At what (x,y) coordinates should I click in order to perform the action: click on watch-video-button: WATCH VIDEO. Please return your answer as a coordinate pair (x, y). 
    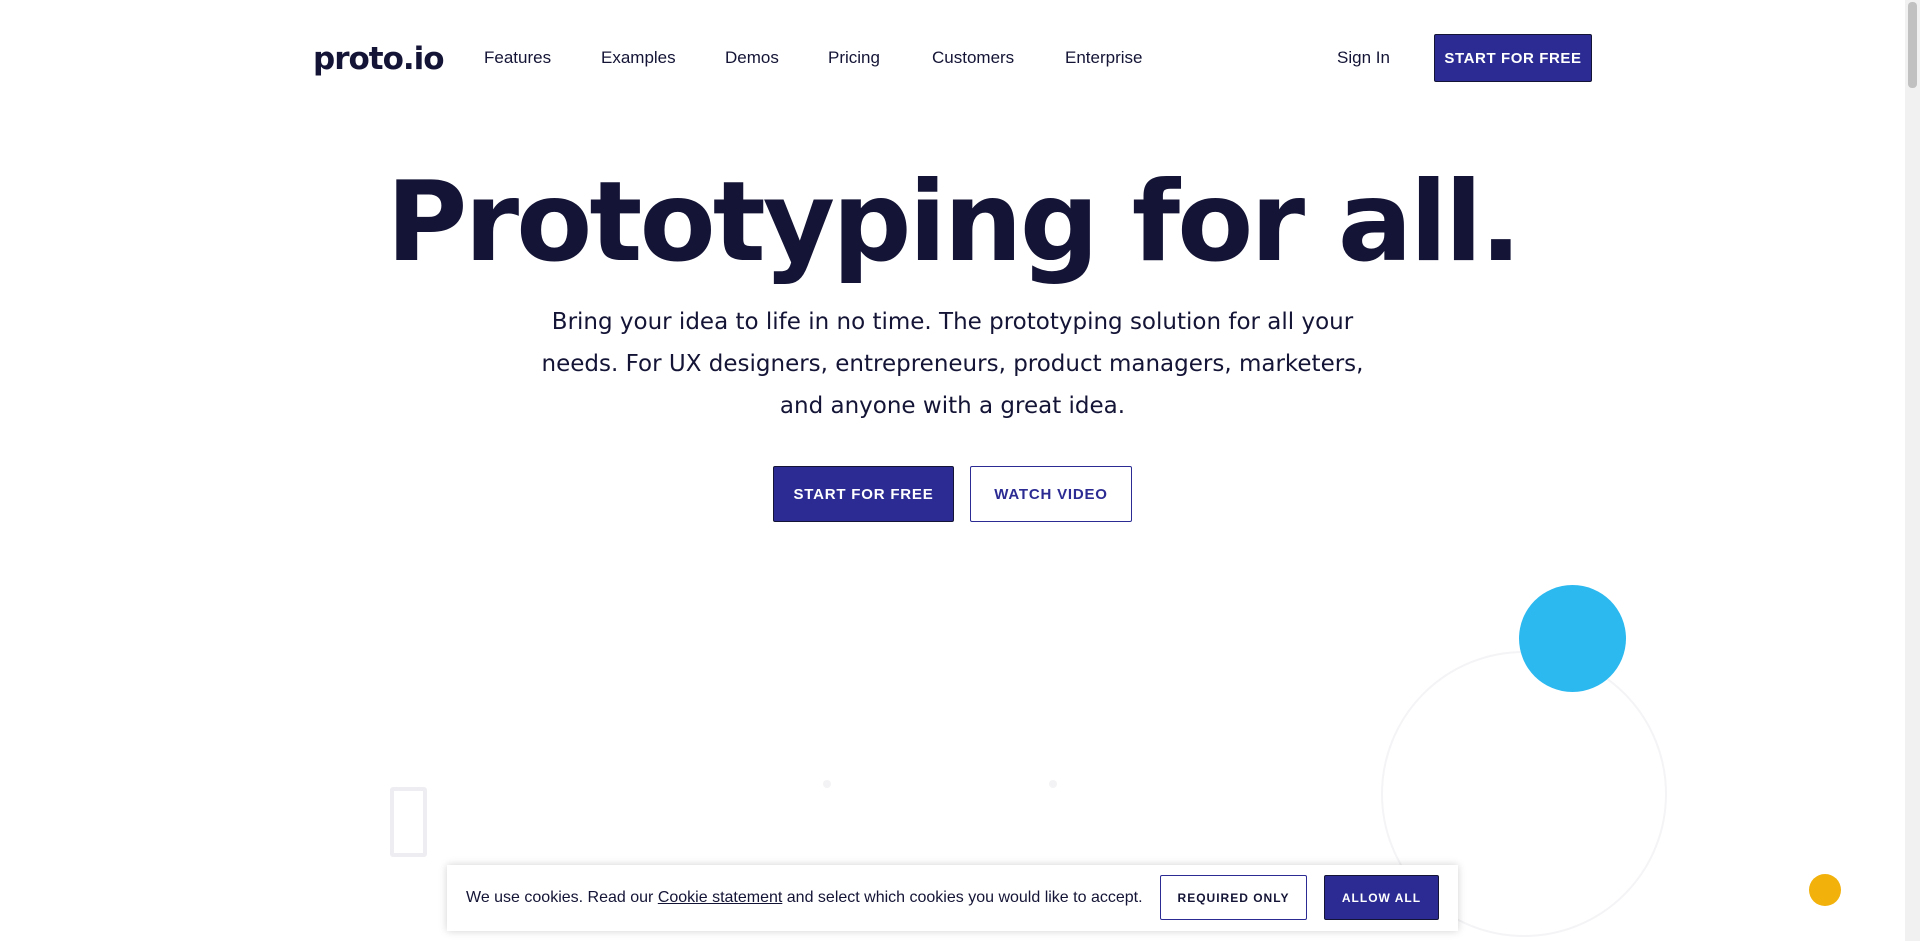
    Looking at the image, I should click on (1051, 494).